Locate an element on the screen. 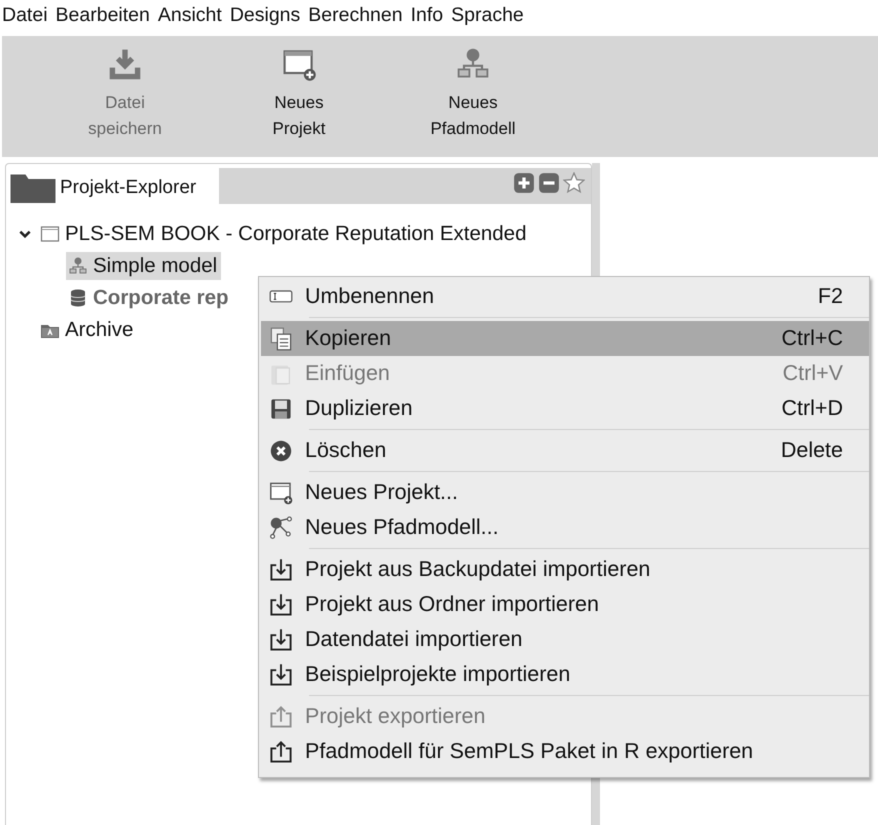 This screenshot has height=825, width=878. shortcut-label: Ctrl+C is located at coordinates (812, 338).